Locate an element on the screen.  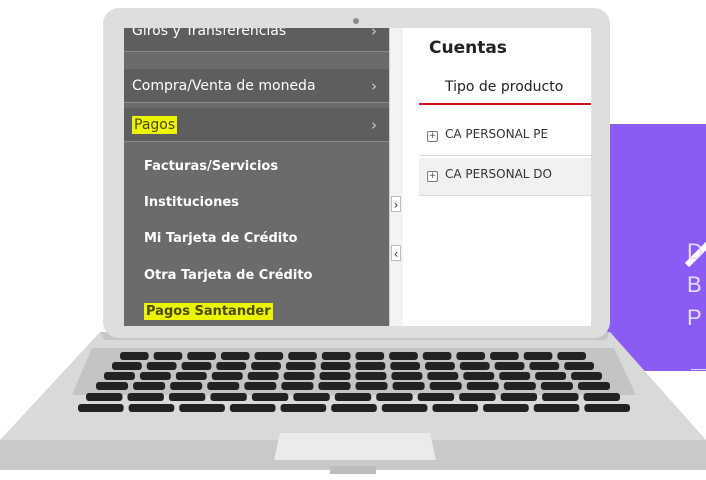
submenu-item-pagos-santander: Pagos Santander is located at coordinates (208, 311).